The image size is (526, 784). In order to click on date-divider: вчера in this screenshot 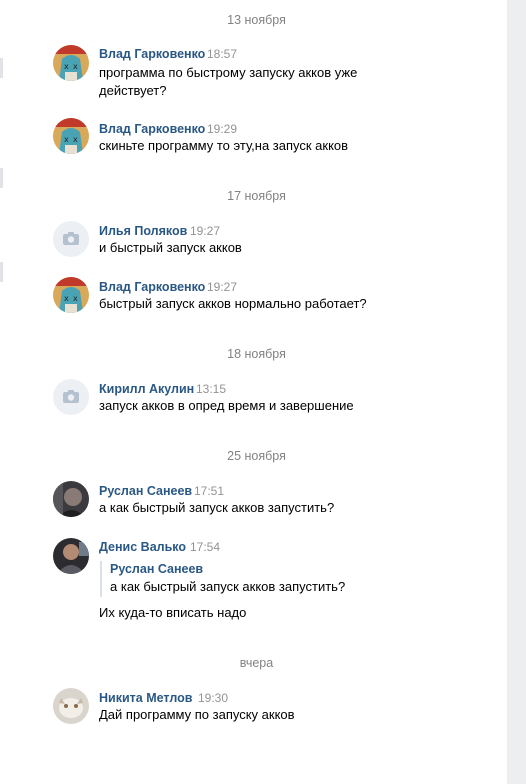, I will do `click(256, 663)`.